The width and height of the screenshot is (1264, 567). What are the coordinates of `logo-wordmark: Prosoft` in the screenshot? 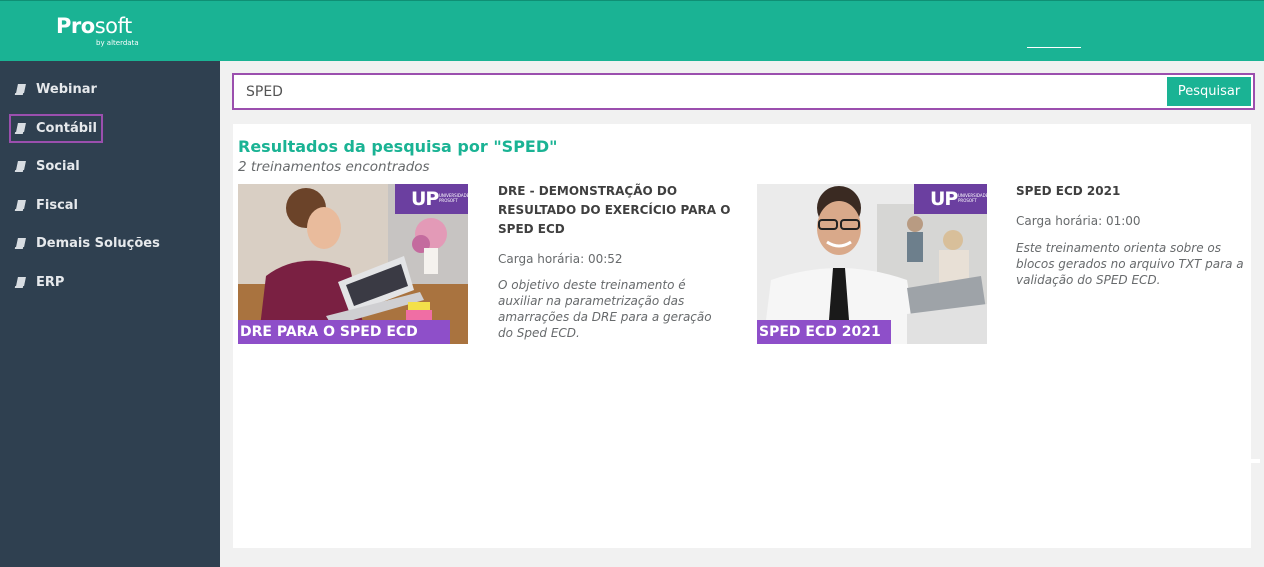 It's located at (94, 26).